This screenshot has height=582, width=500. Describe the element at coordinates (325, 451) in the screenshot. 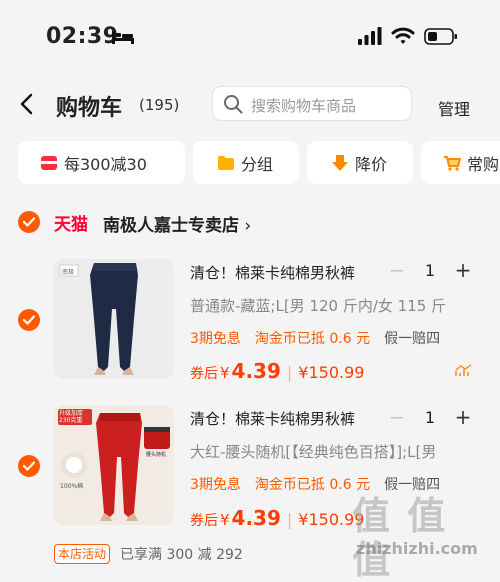

I see `product-sku: 大红-腰头随机[【经典纯色百搭】];L[男` at that location.